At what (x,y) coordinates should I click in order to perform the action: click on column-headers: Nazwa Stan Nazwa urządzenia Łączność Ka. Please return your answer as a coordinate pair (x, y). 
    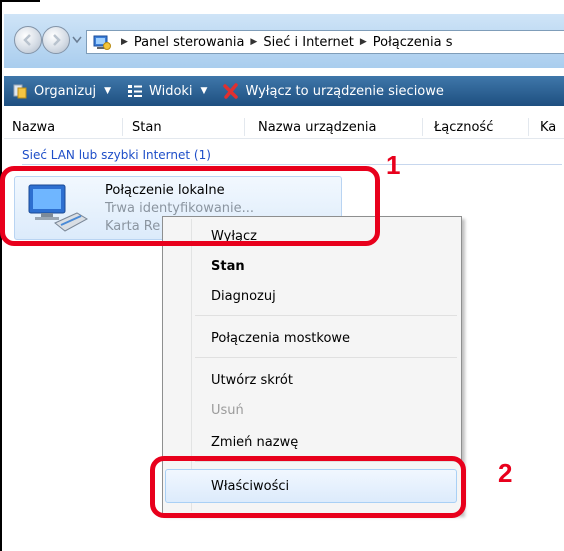
    Looking at the image, I should click on (284, 127).